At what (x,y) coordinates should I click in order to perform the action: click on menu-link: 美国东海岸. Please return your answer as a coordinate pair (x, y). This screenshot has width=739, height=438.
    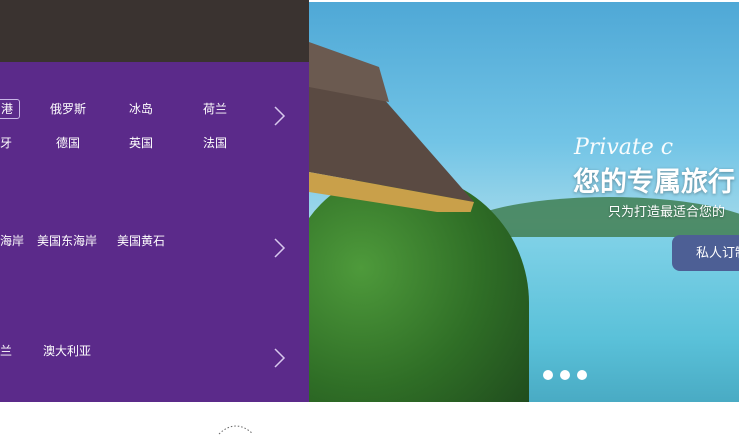
    Looking at the image, I should click on (67, 241).